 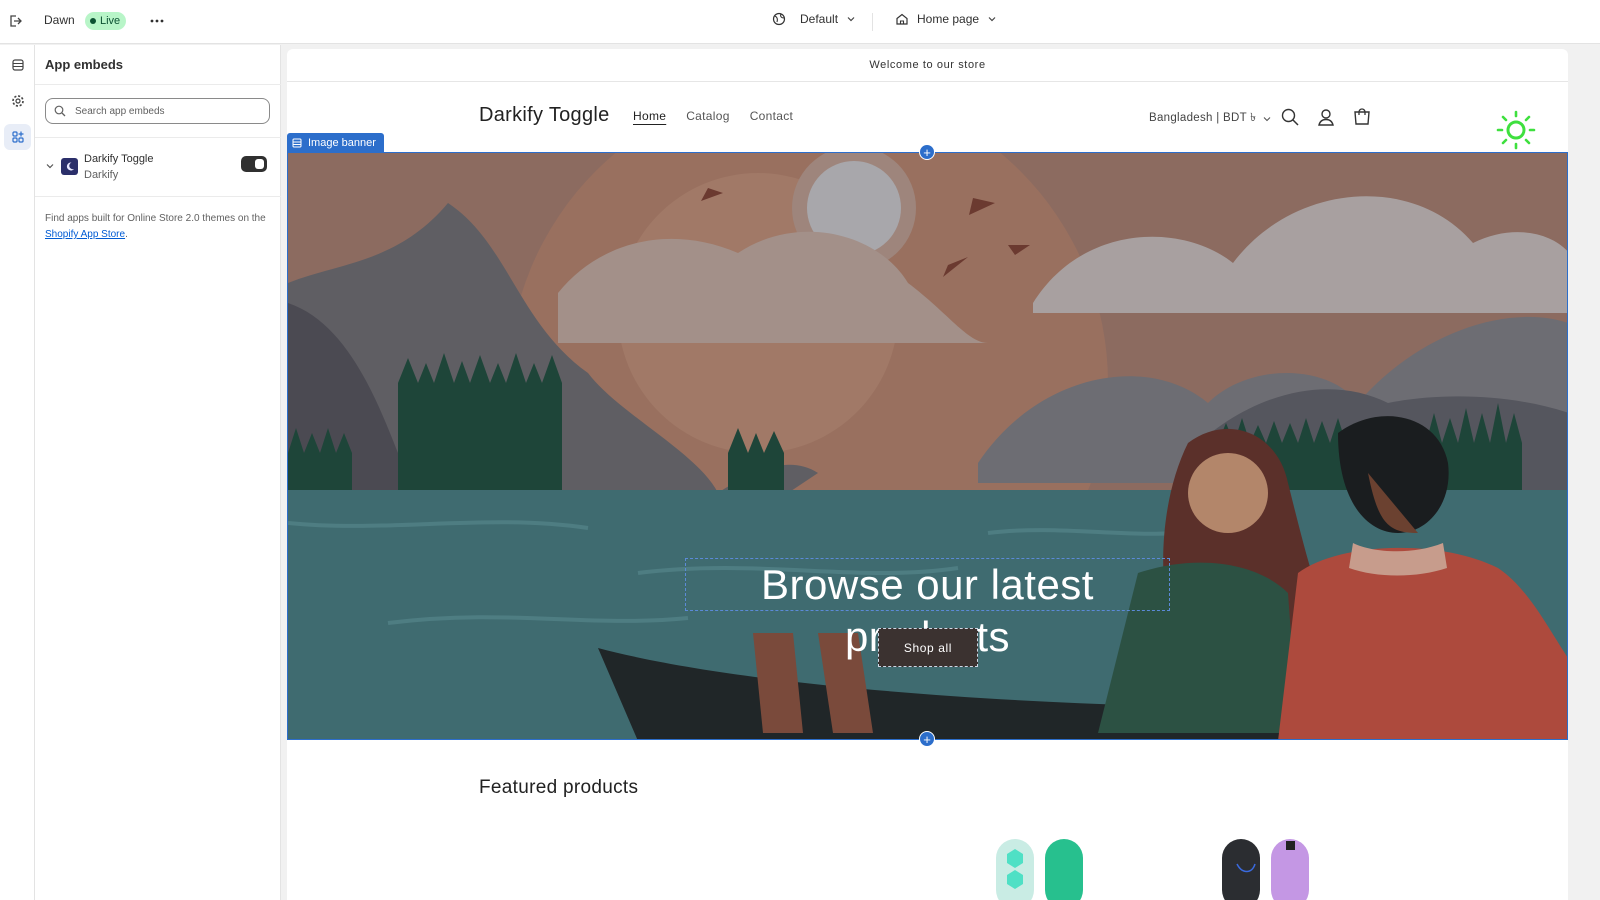 I want to click on search-input, so click(x=165, y=111).